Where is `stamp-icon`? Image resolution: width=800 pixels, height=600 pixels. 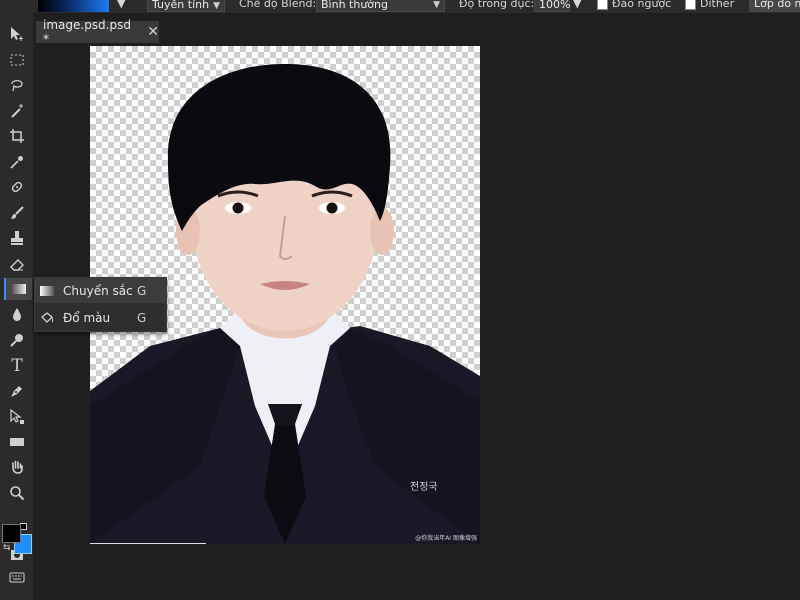 stamp-icon is located at coordinates (17, 238).